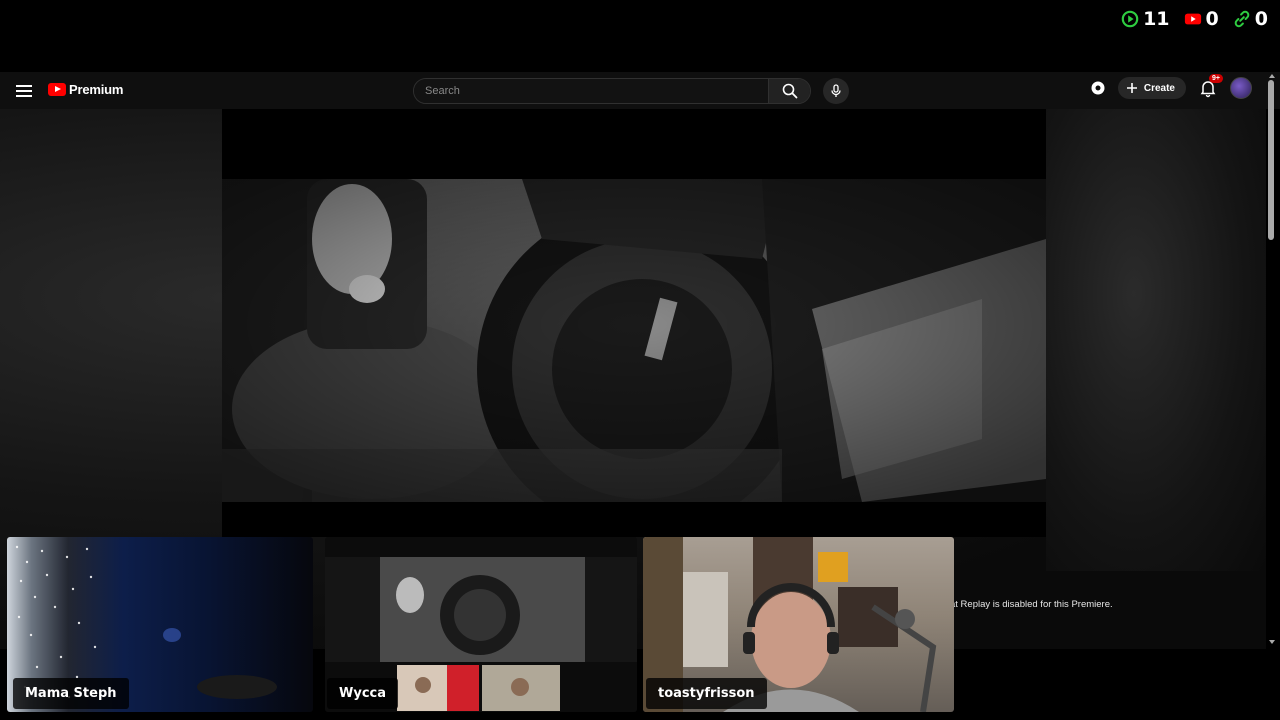 The image size is (1280, 720). I want to click on webcam-tile-toastyfrisson: toastyfrisson, so click(798, 624).